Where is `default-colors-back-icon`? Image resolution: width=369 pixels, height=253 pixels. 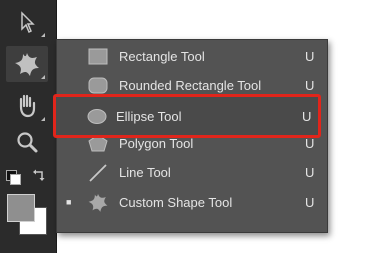 default-colors-back-icon is located at coordinates (15, 179).